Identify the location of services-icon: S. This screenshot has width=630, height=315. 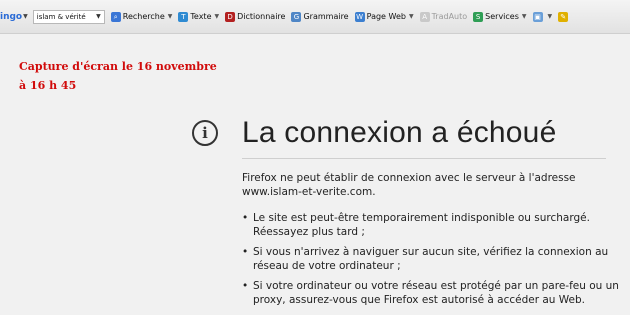
(478, 16).